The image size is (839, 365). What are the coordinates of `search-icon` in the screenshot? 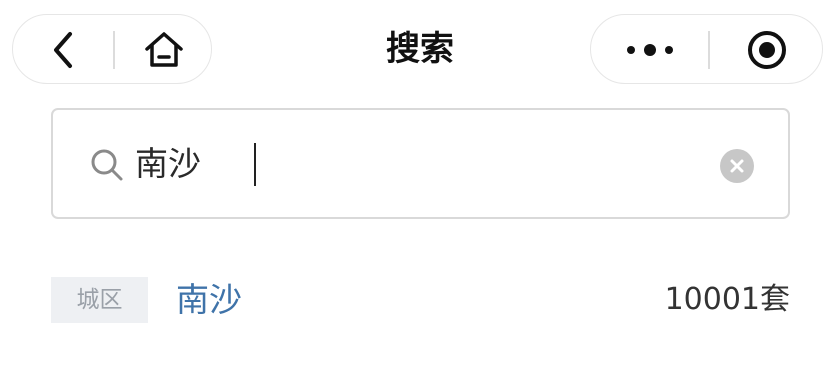 It's located at (107, 165).